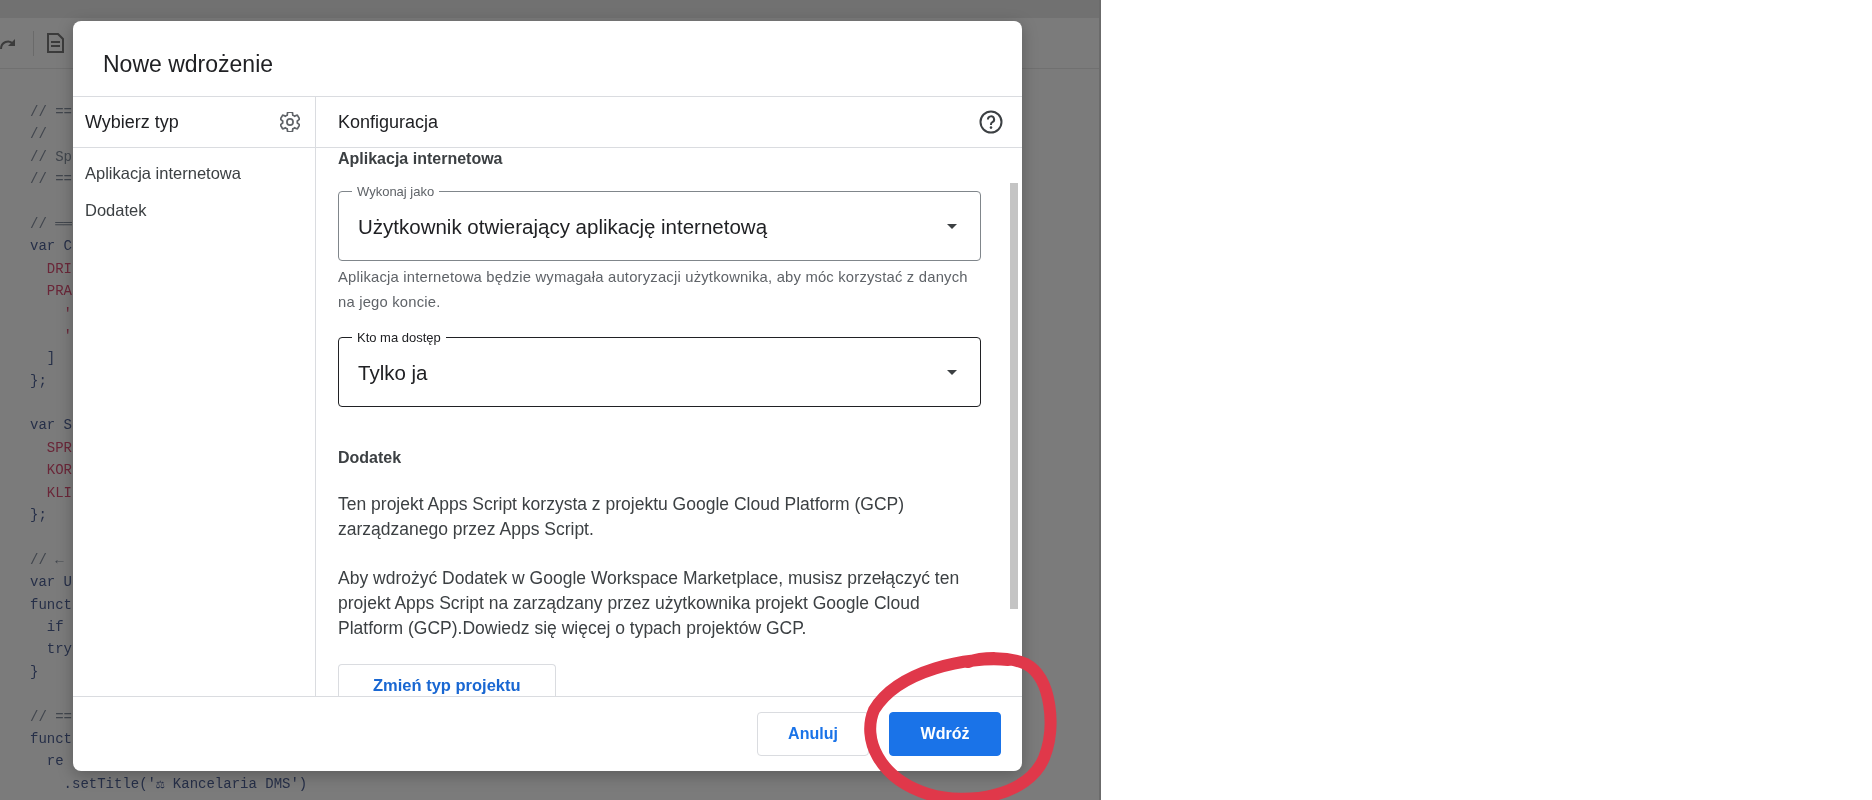 This screenshot has width=1872, height=800. I want to click on code-line: var C, so click(51, 247).